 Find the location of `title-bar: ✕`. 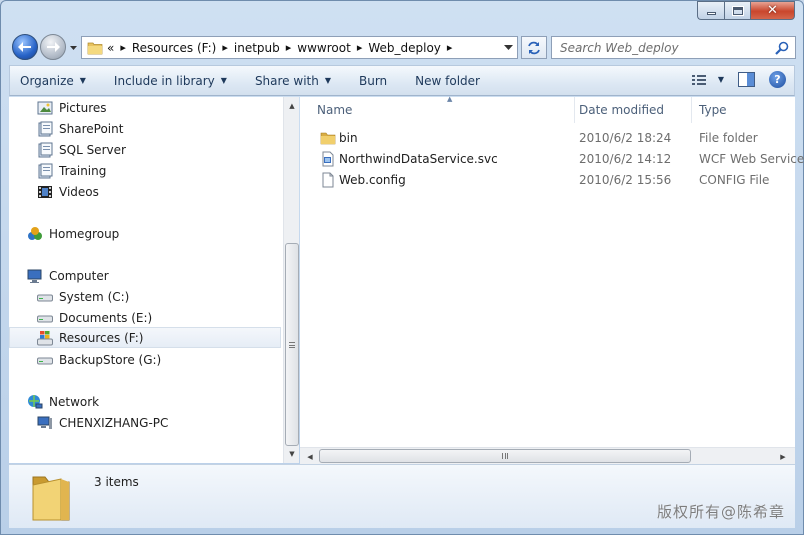

title-bar: ✕ is located at coordinates (402, 16).